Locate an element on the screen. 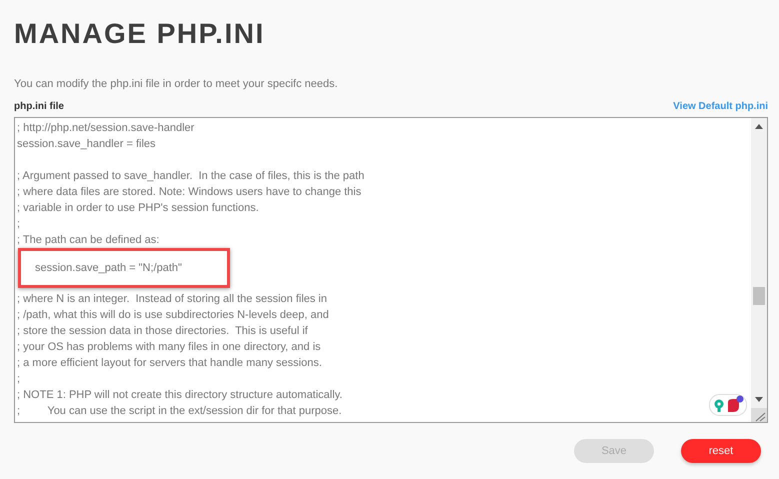 This screenshot has height=479, width=779. code-line: ; where data files are stored. Note: Windows users have to change this is located at coordinates (189, 192).